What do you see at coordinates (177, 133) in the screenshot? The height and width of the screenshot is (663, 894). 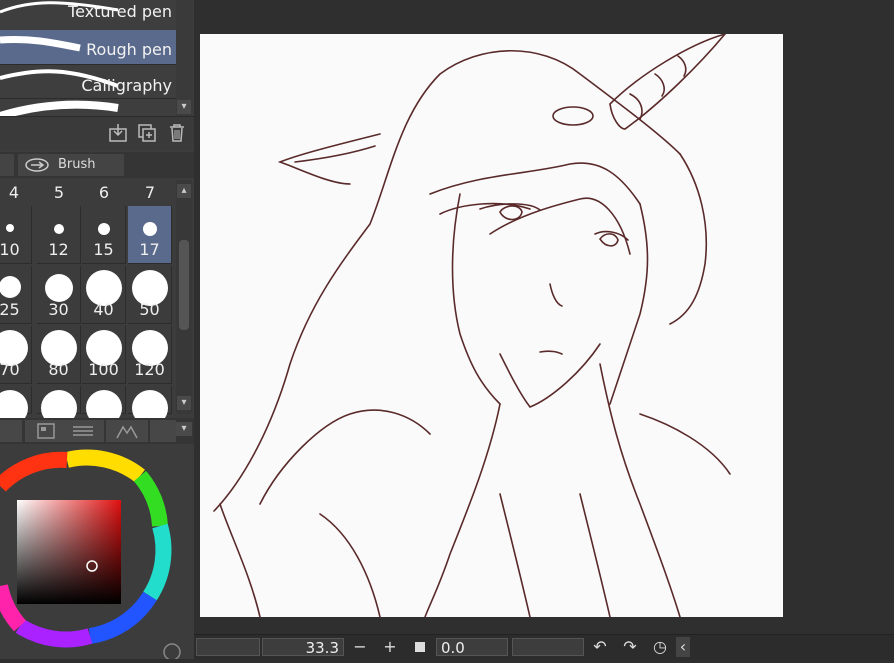 I see `trash-icon` at bounding box center [177, 133].